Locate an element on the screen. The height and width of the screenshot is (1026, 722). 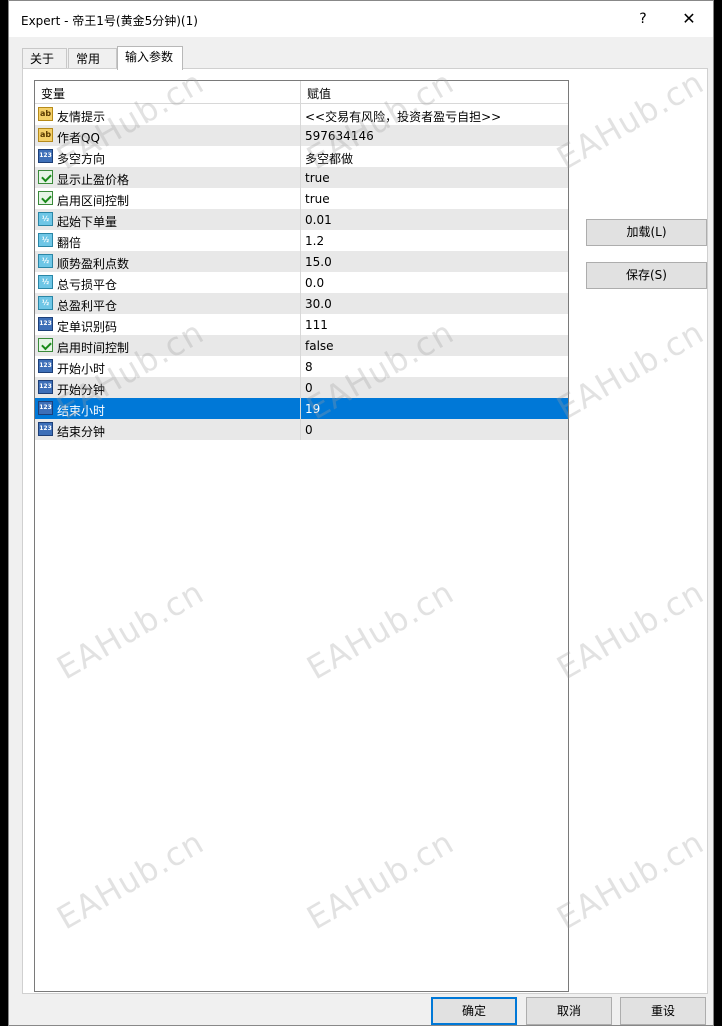
parameter-row: ½ 起始下单量 0.01 is located at coordinates (301, 219).